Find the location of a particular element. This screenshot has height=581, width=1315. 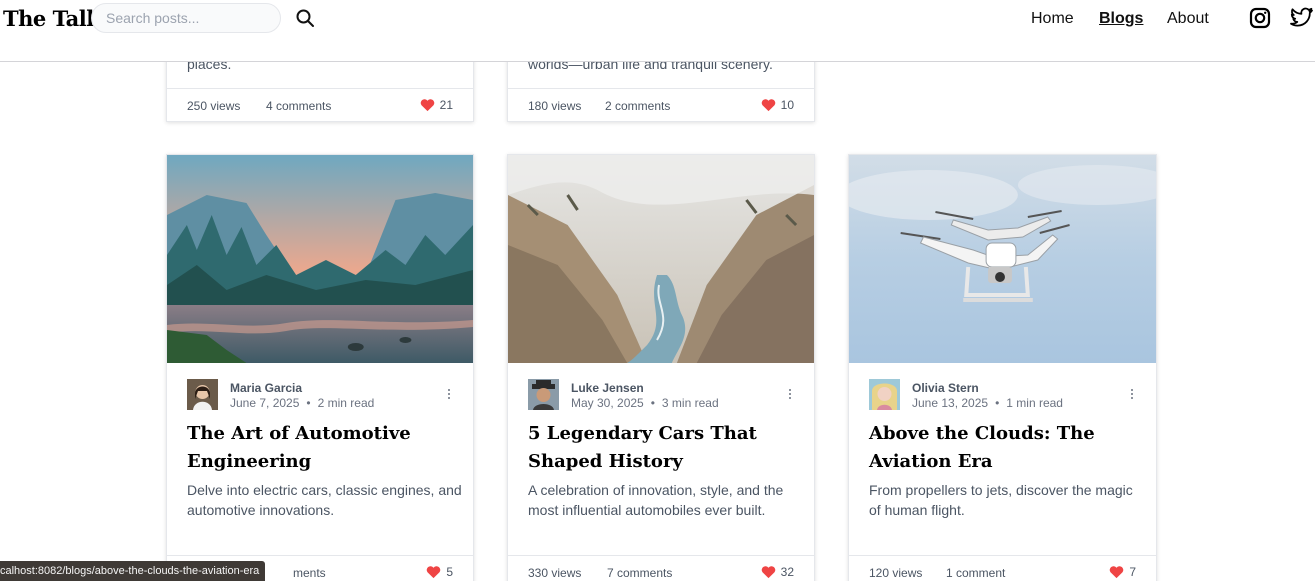

like-button: 5 is located at coordinates (439, 572).